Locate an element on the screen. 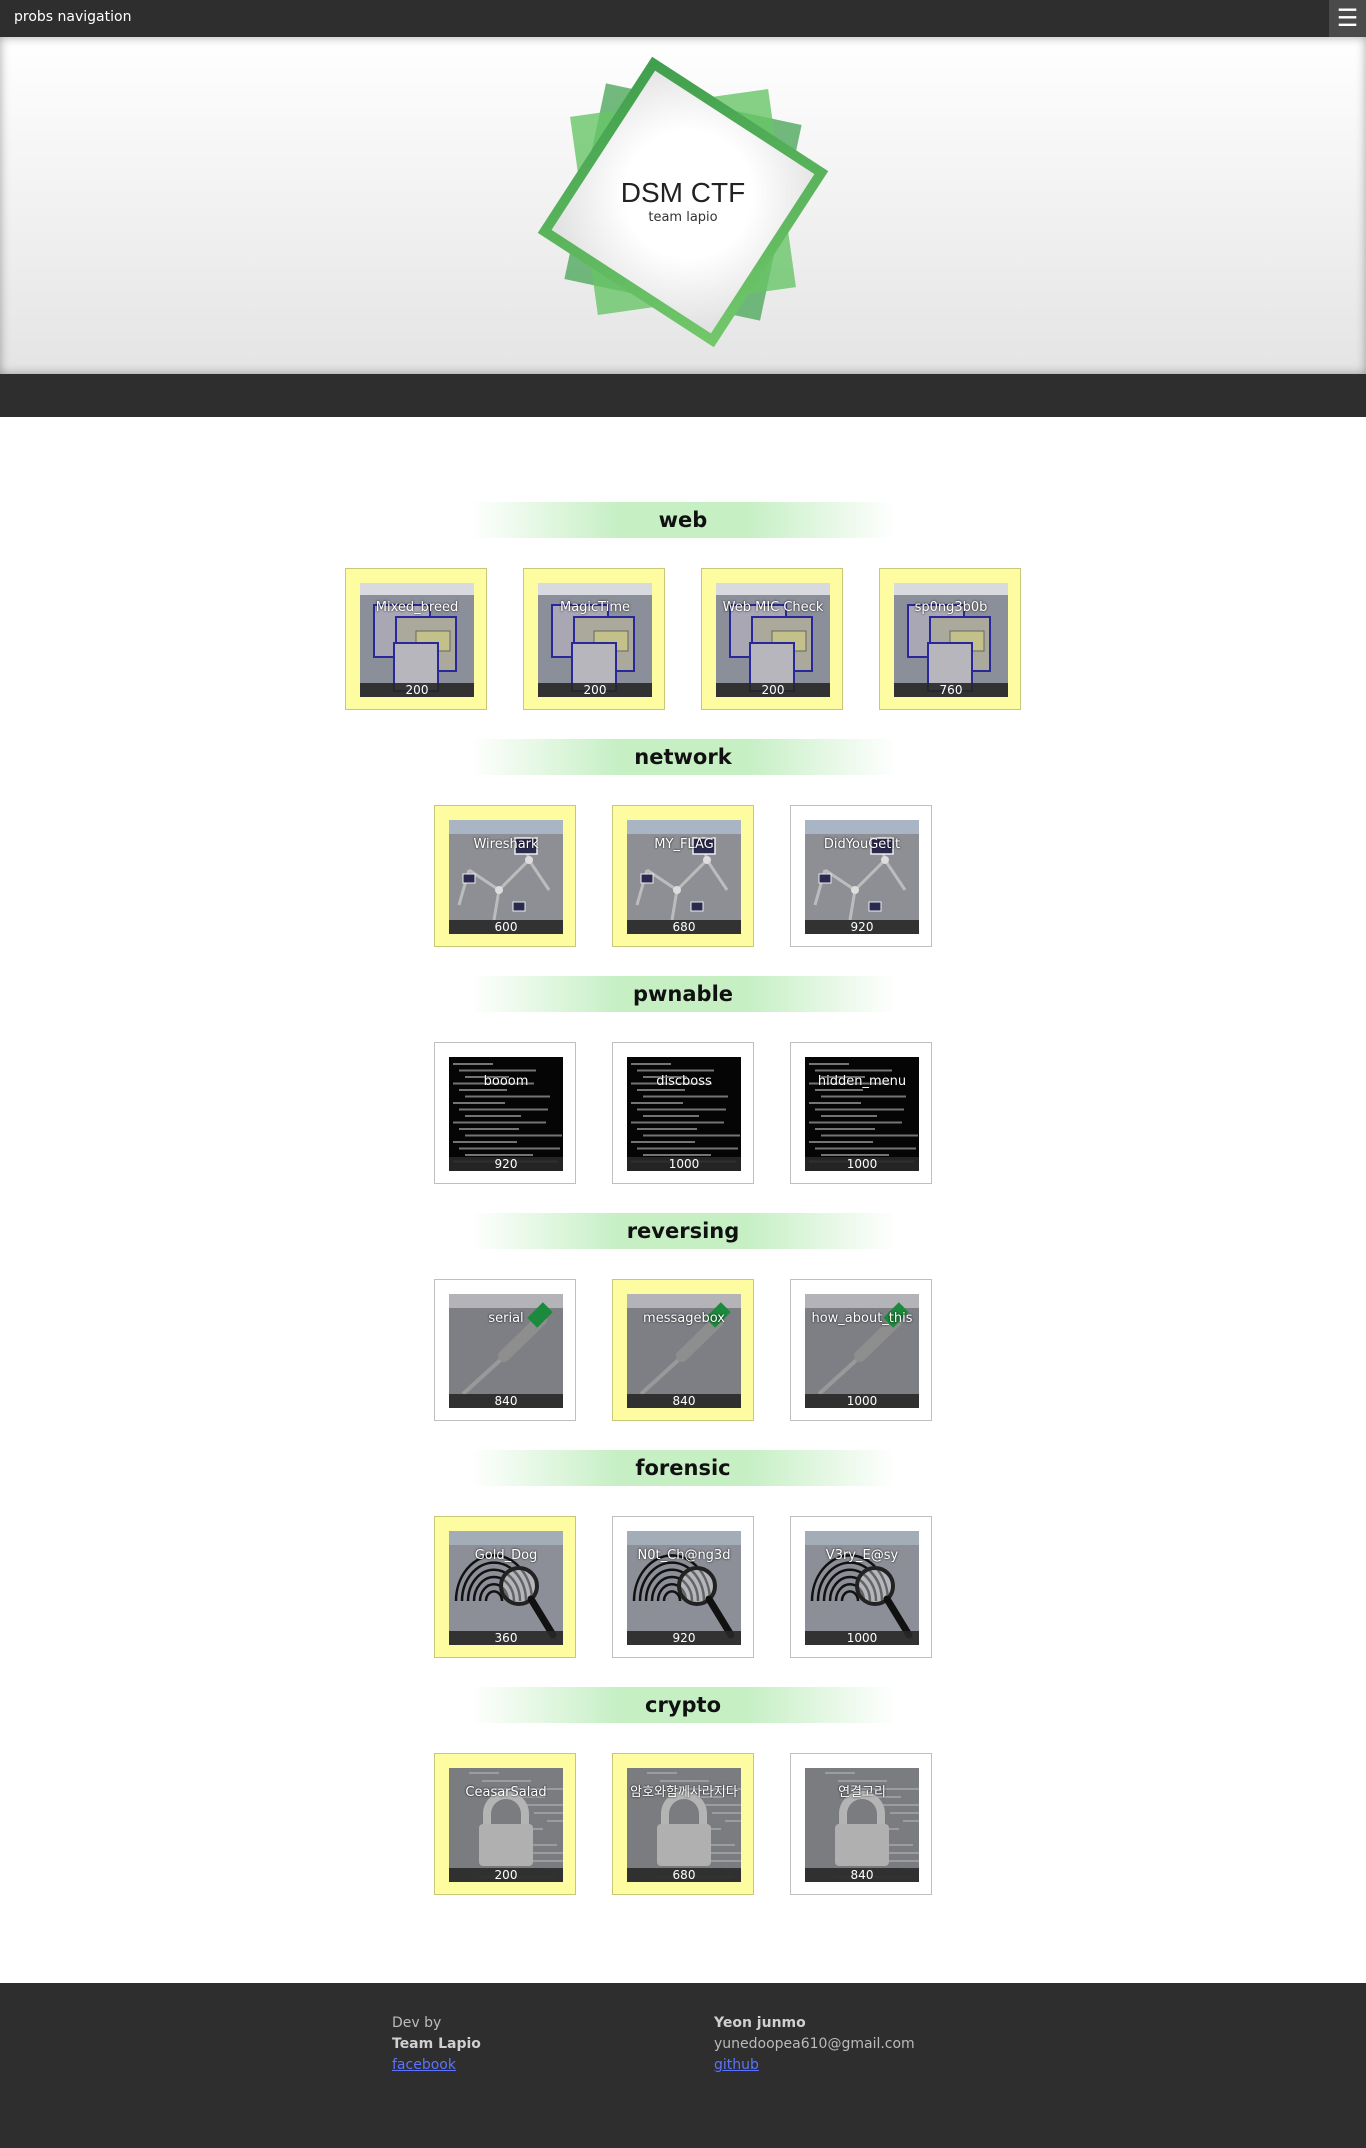 The image size is (1366, 2148). problem-thumbnail: MY_FLAG 680 is located at coordinates (684, 877).